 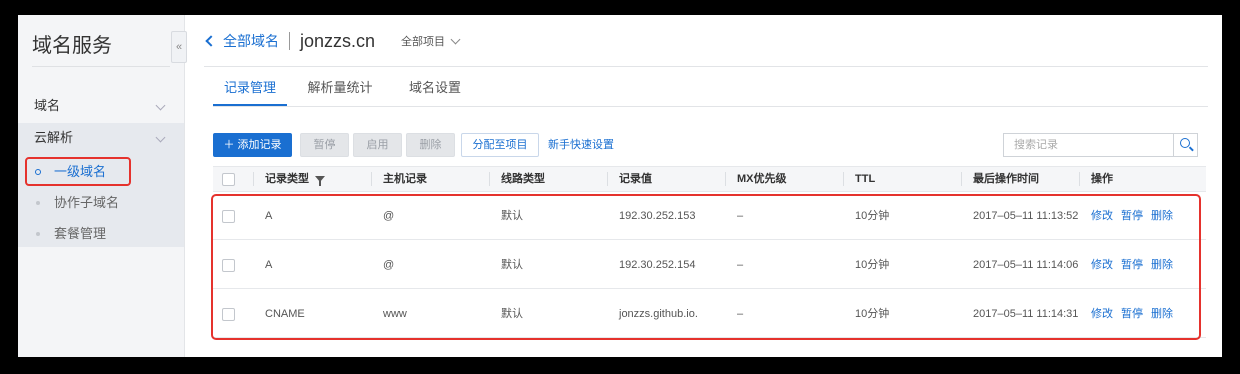 I want to click on tab-bar: 记录管理 解析量统计 域名设置, so click(x=345, y=92).